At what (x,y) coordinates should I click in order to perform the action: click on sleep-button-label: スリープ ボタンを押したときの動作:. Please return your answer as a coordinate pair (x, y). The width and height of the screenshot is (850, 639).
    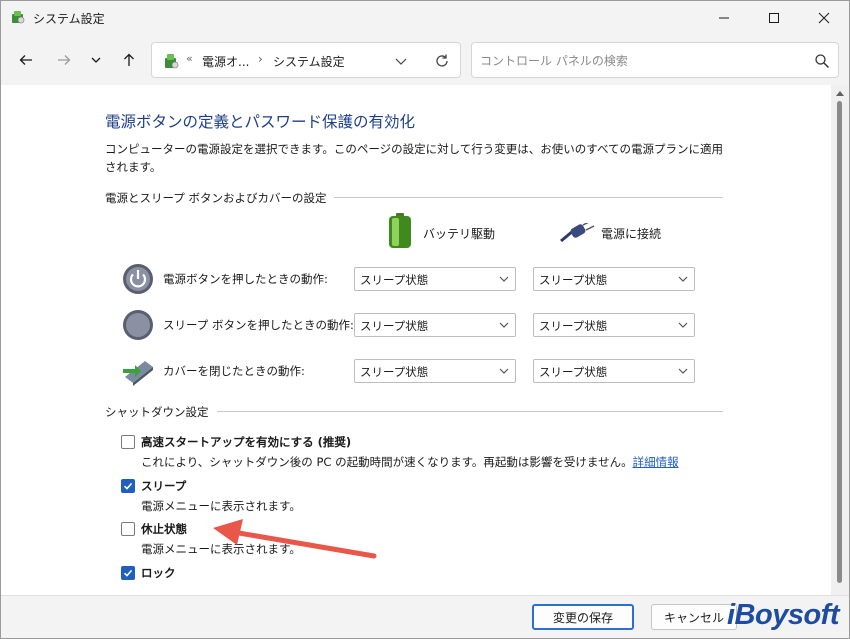
    Looking at the image, I should click on (258, 325).